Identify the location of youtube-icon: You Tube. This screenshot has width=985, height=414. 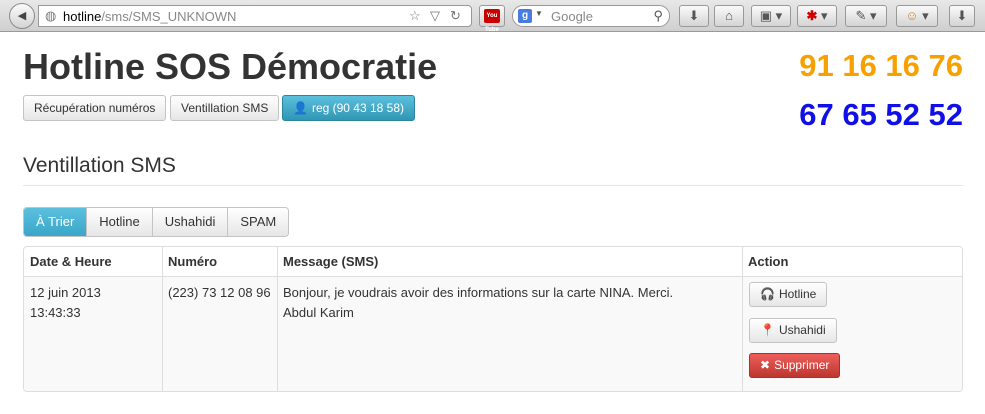
(492, 21).